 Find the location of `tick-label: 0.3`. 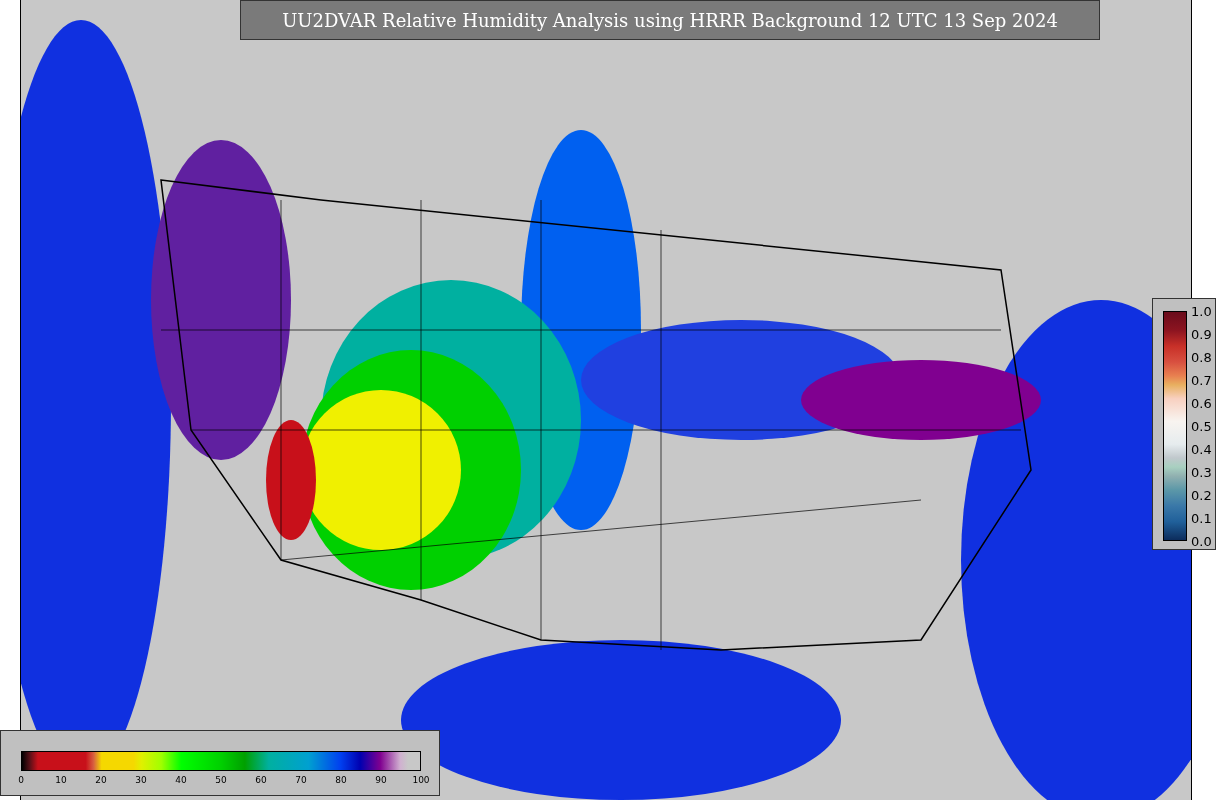

tick-label: 0.3 is located at coordinates (1201, 472).